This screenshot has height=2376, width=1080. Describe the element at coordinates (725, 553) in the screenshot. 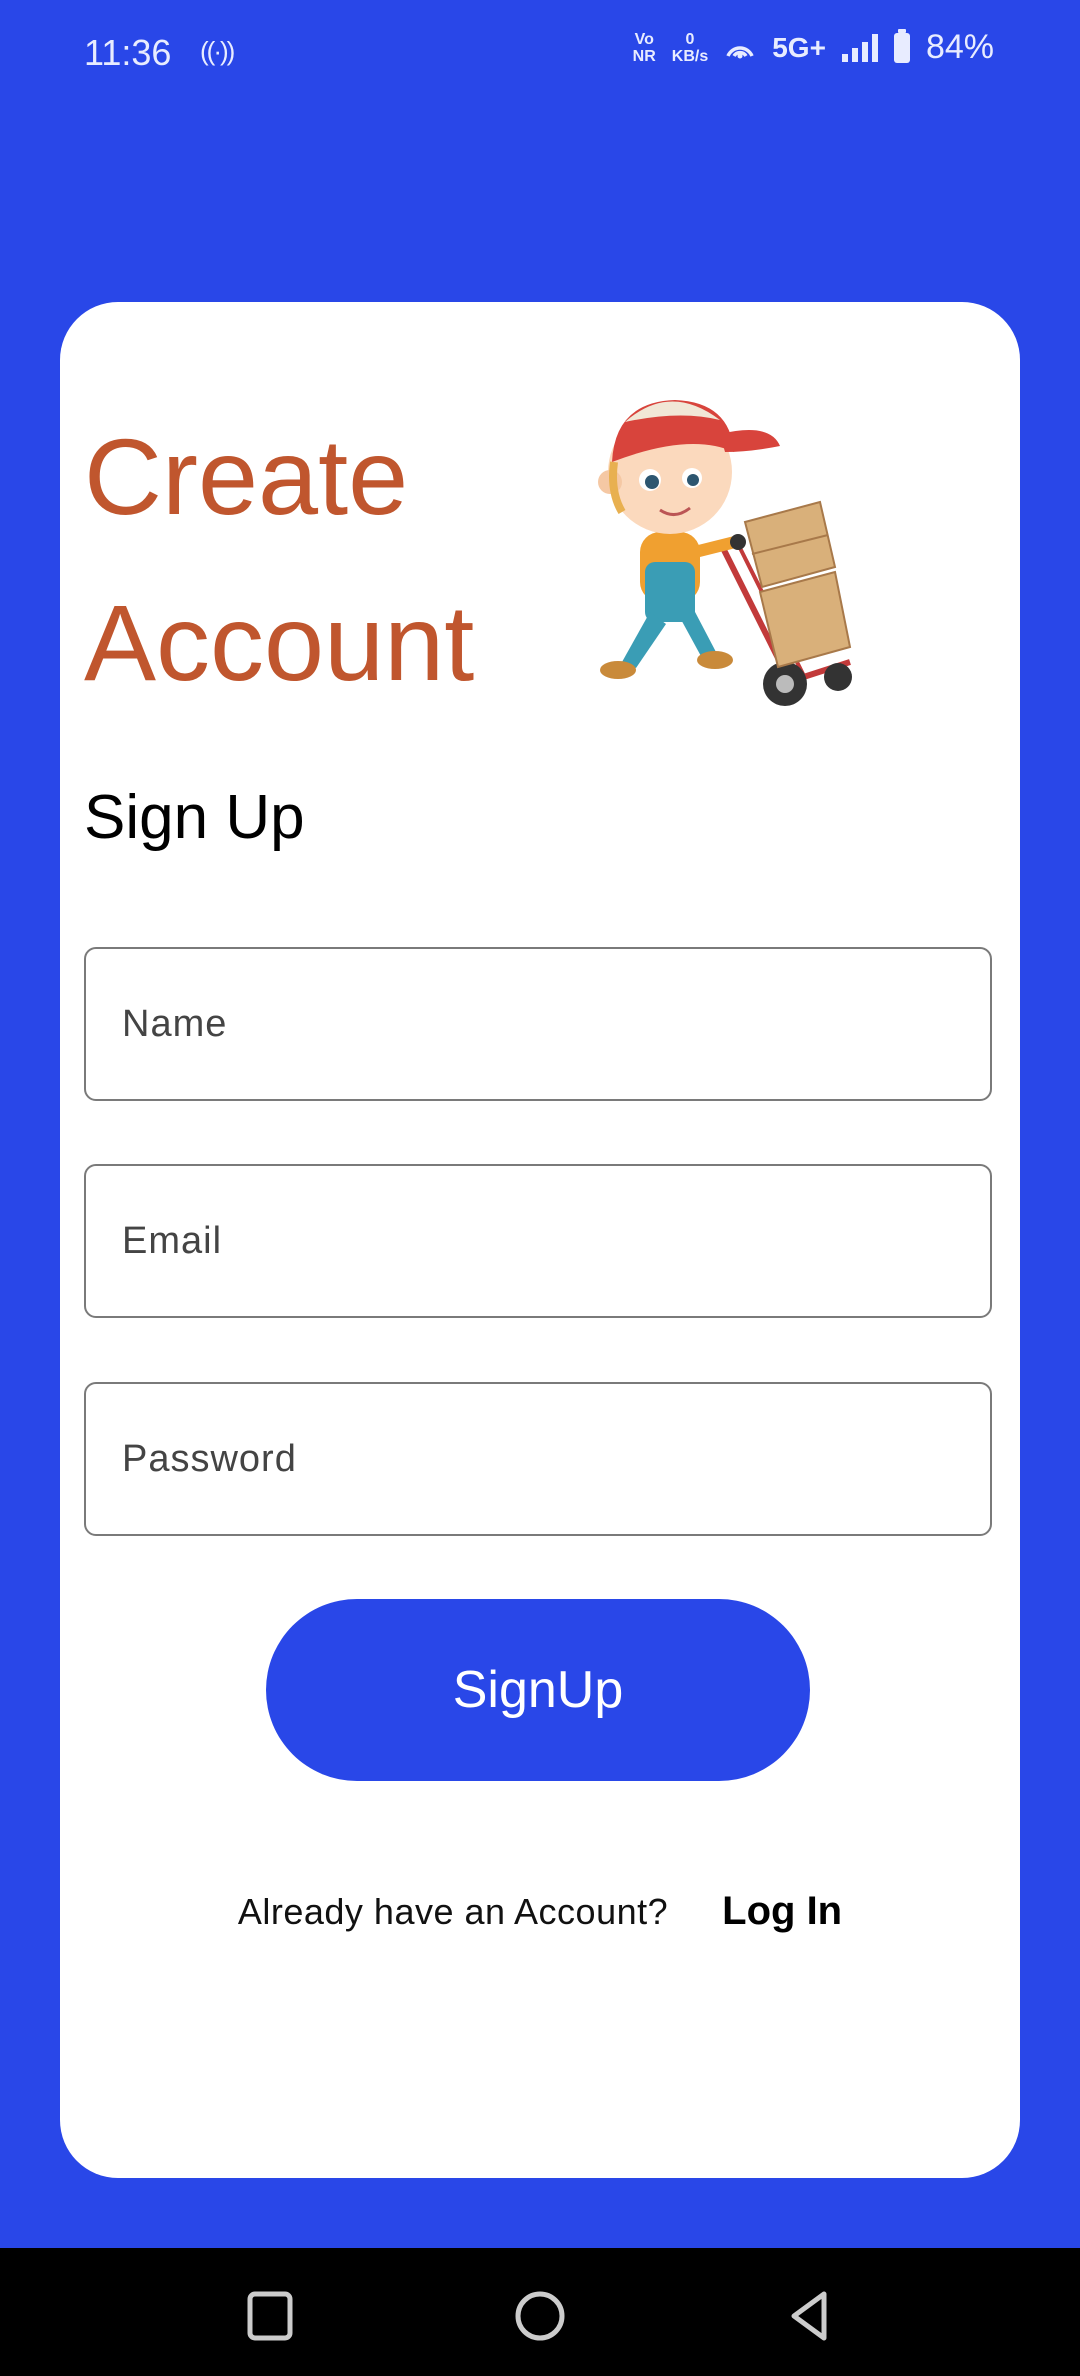

I see `delivery-boy-illustration` at that location.